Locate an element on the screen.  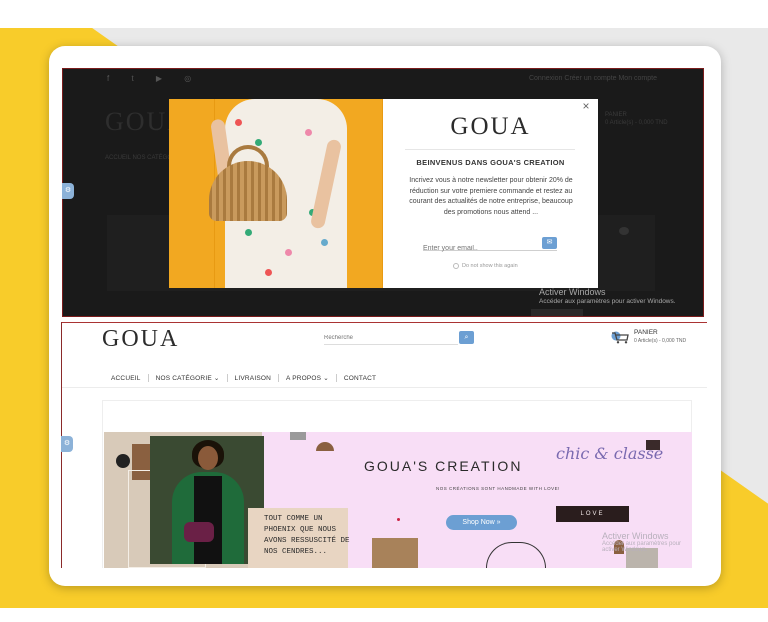
newsletter-form: ✉ is located at coordinates (490, 246).